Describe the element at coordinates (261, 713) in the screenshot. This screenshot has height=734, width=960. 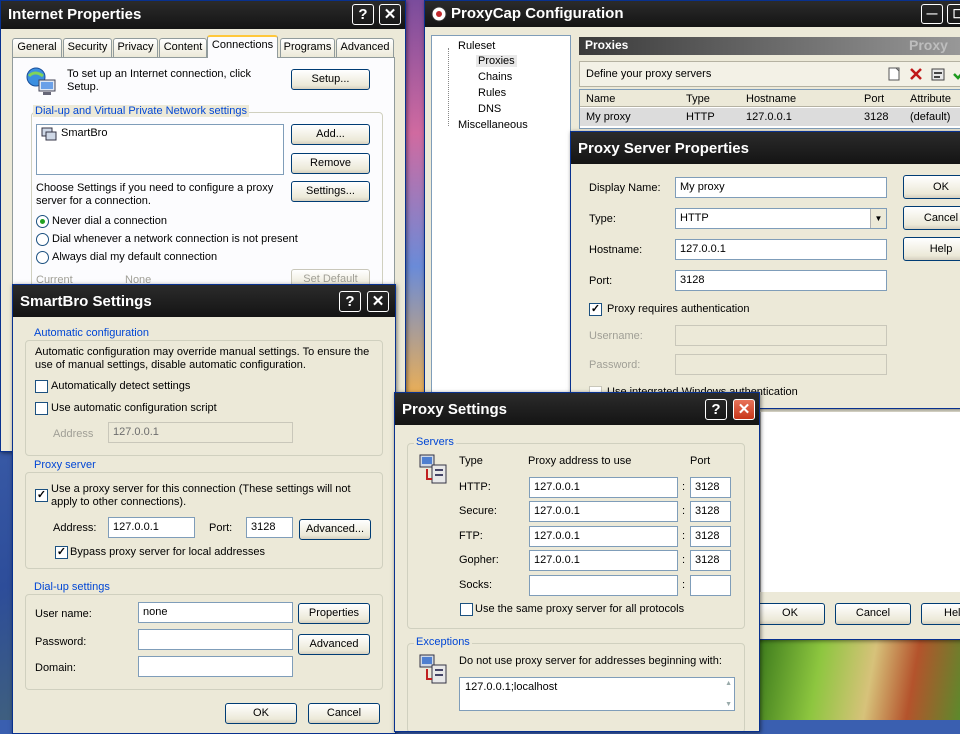
I see `smartbro-ok-button: OK` at that location.